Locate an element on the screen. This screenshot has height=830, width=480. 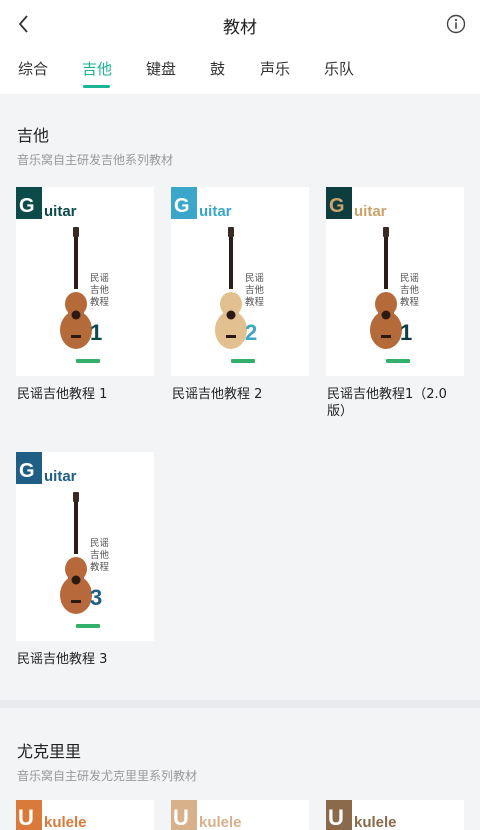
cover-volume-number: 2 is located at coordinates (251, 332).